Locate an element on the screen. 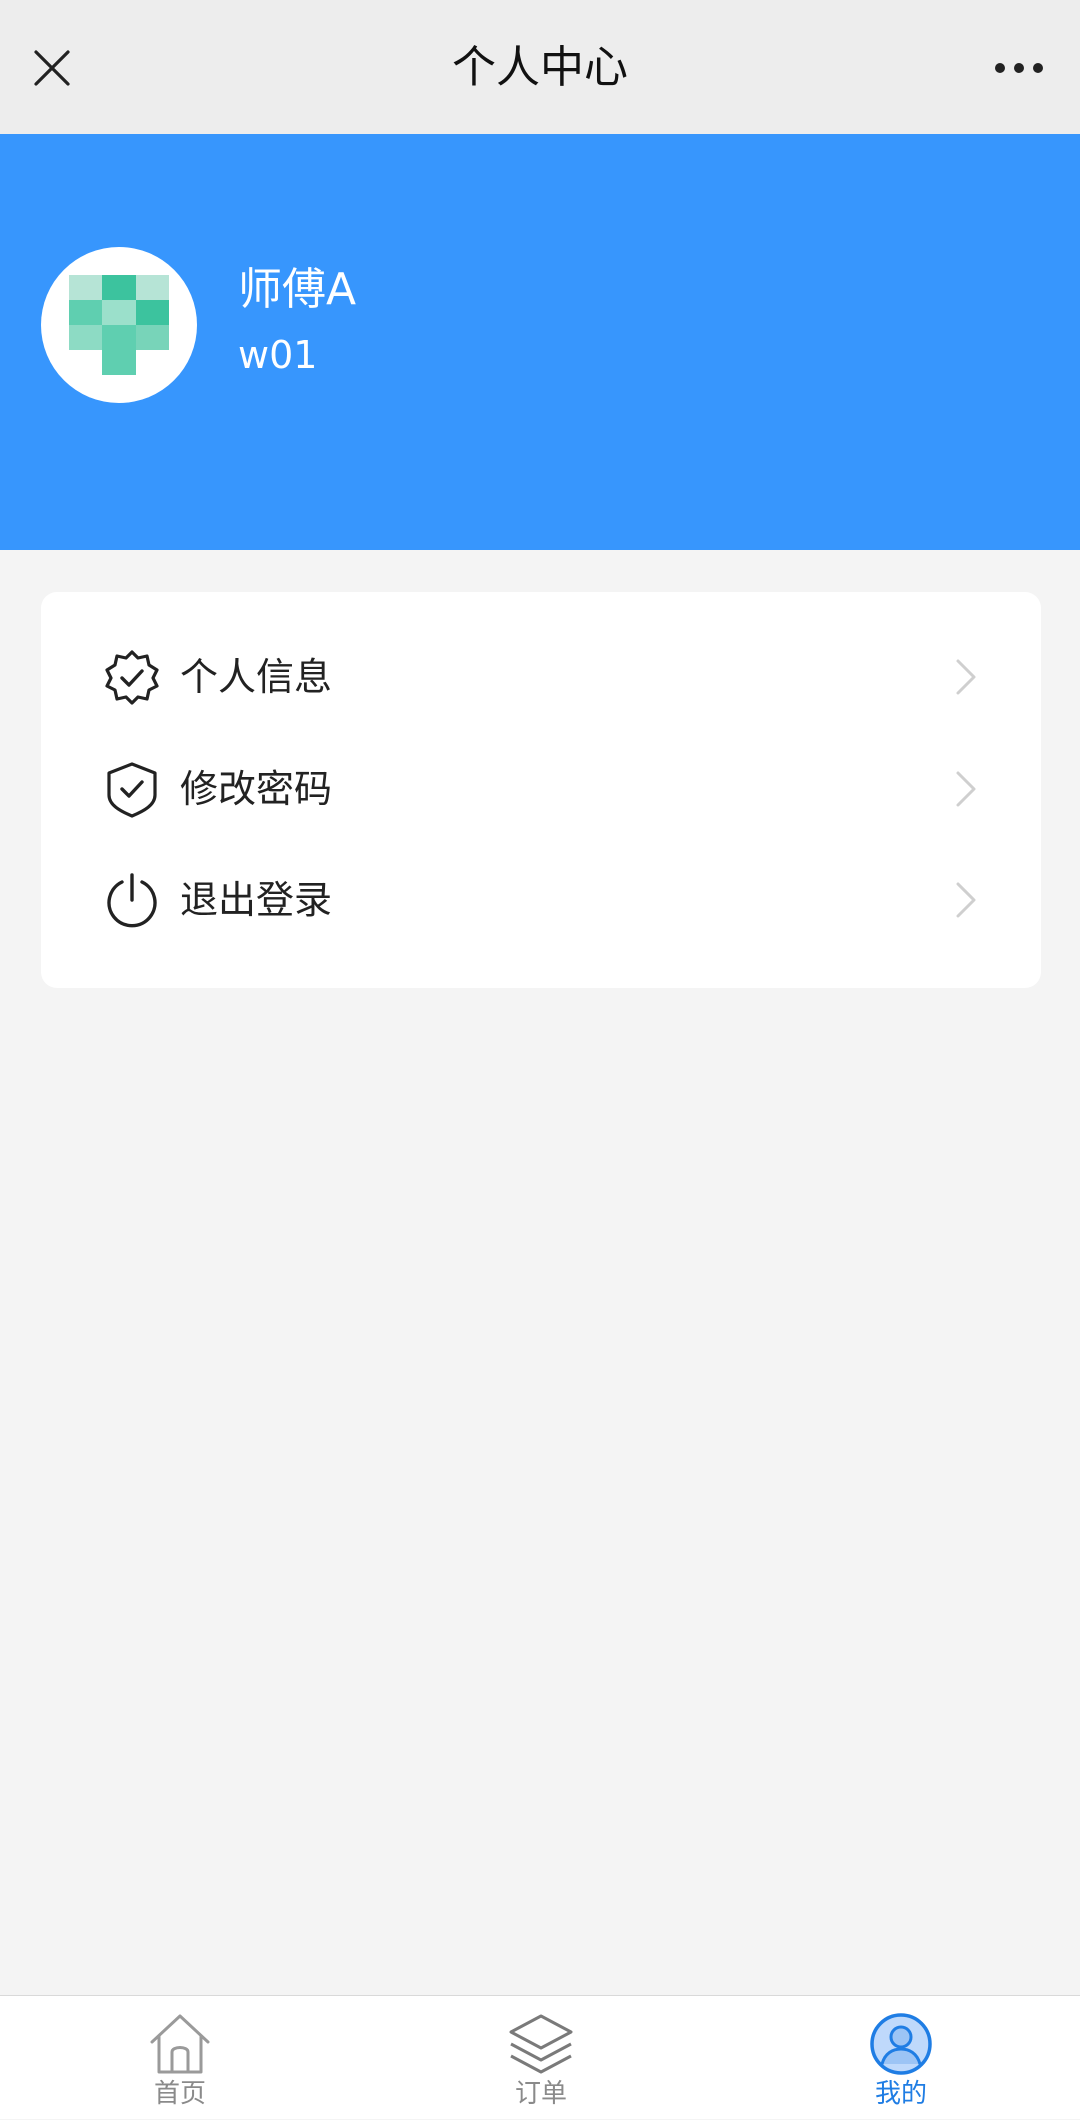  menu-item-personal-info: 个人信息 is located at coordinates (541, 677).